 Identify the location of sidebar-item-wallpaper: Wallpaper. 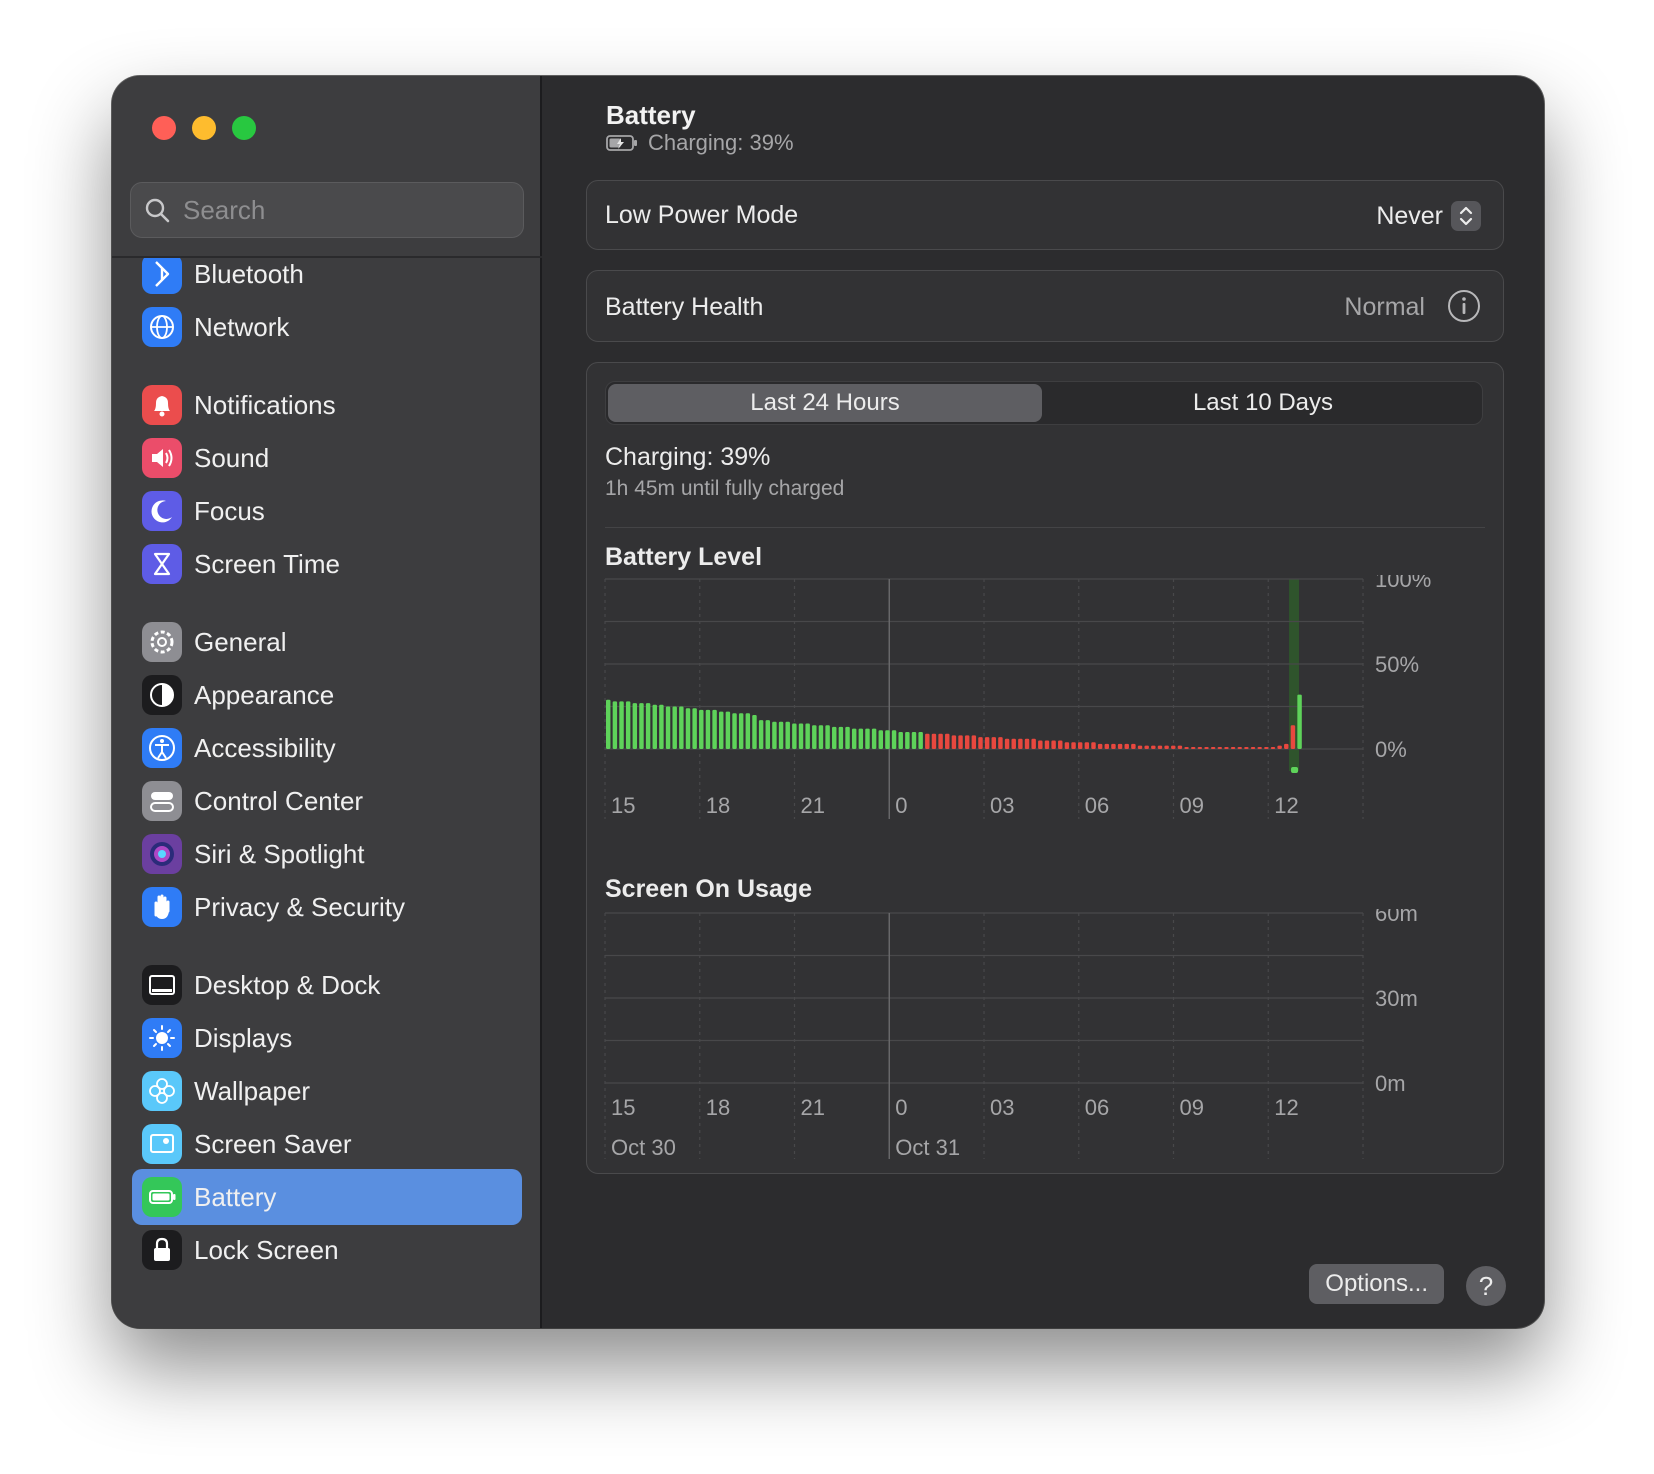
(327, 1091).